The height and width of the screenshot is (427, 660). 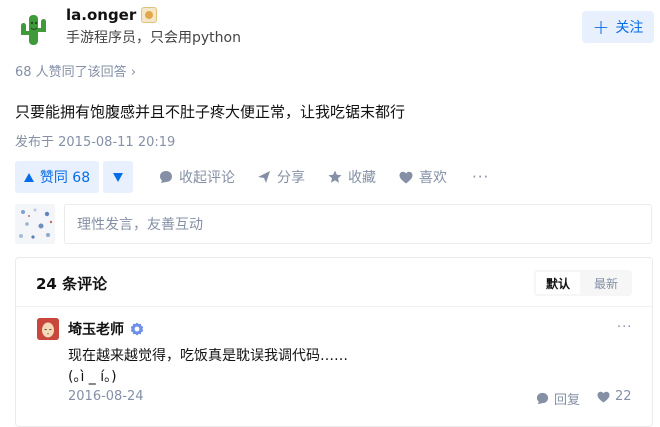 I want to click on star-icon, so click(x=335, y=176).